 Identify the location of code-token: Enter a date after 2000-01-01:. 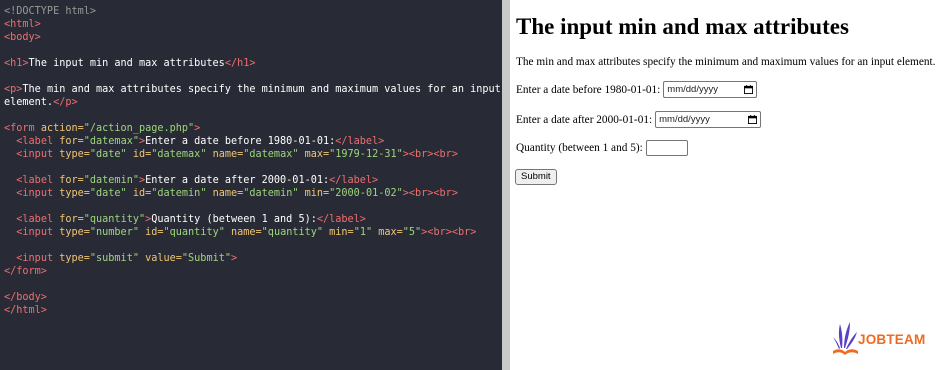
(237, 180).